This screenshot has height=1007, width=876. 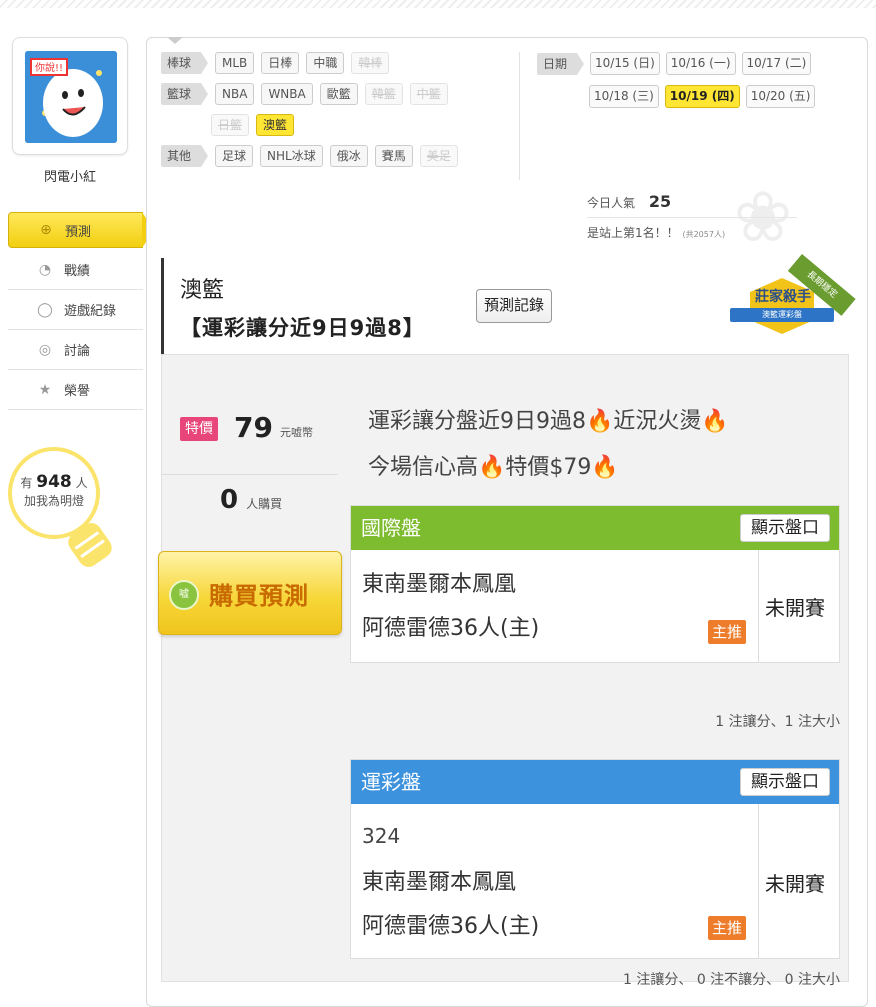 I want to click on filter-australia-basketball: 澳籃, so click(x=275, y=125).